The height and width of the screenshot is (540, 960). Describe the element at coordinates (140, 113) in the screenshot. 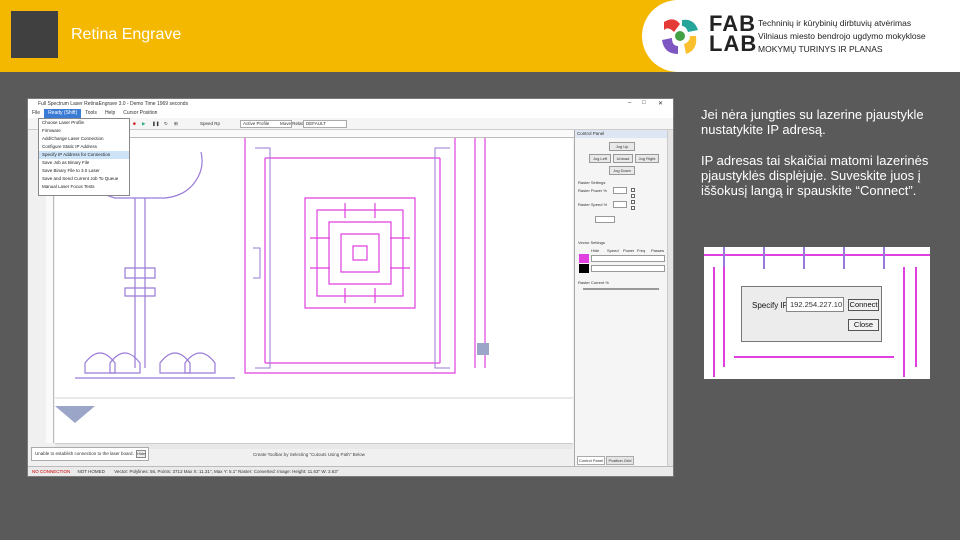

I see `menu-cursor-position: Cursor Position` at that location.